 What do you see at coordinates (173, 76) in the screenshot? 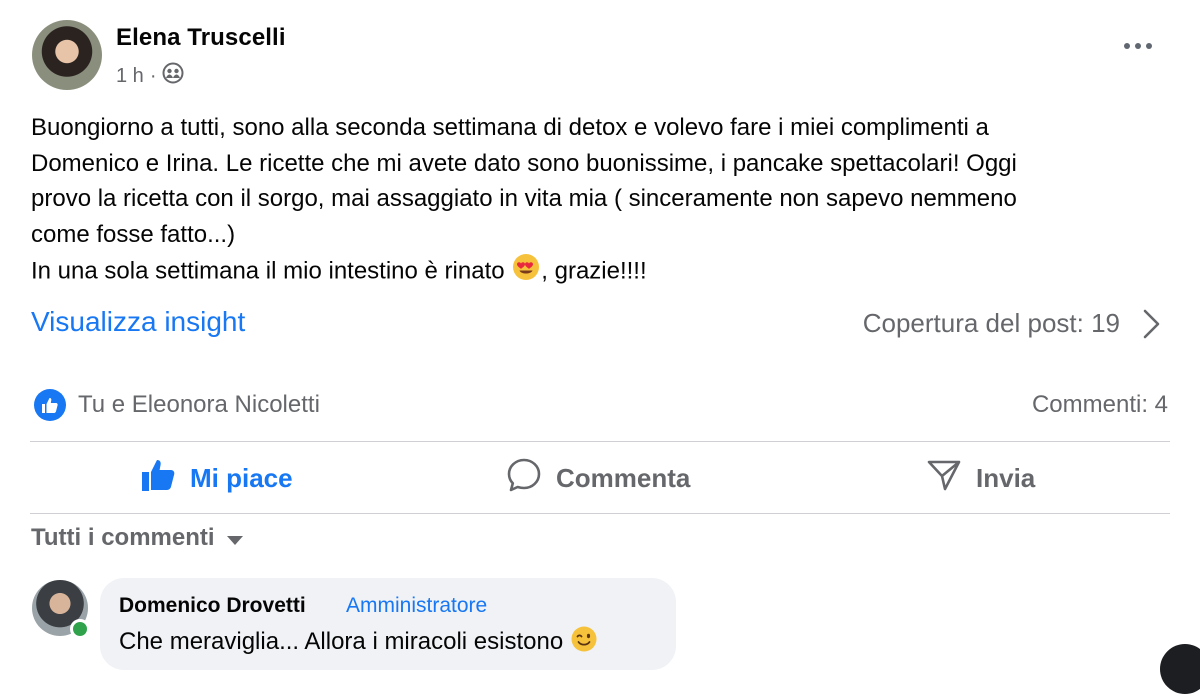
I see `friends-icon` at bounding box center [173, 76].